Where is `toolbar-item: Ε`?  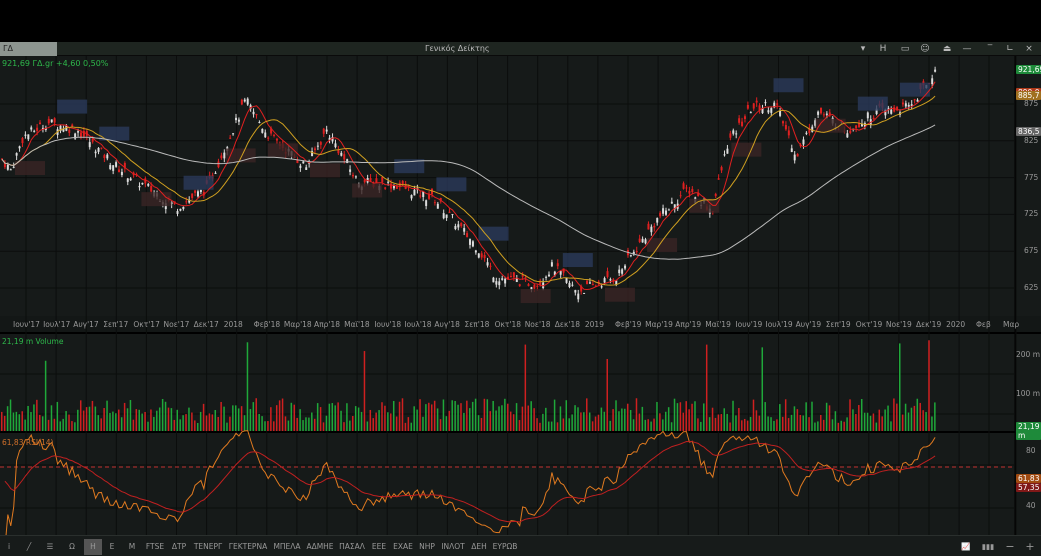
toolbar-item: Ε is located at coordinates (112, 547).